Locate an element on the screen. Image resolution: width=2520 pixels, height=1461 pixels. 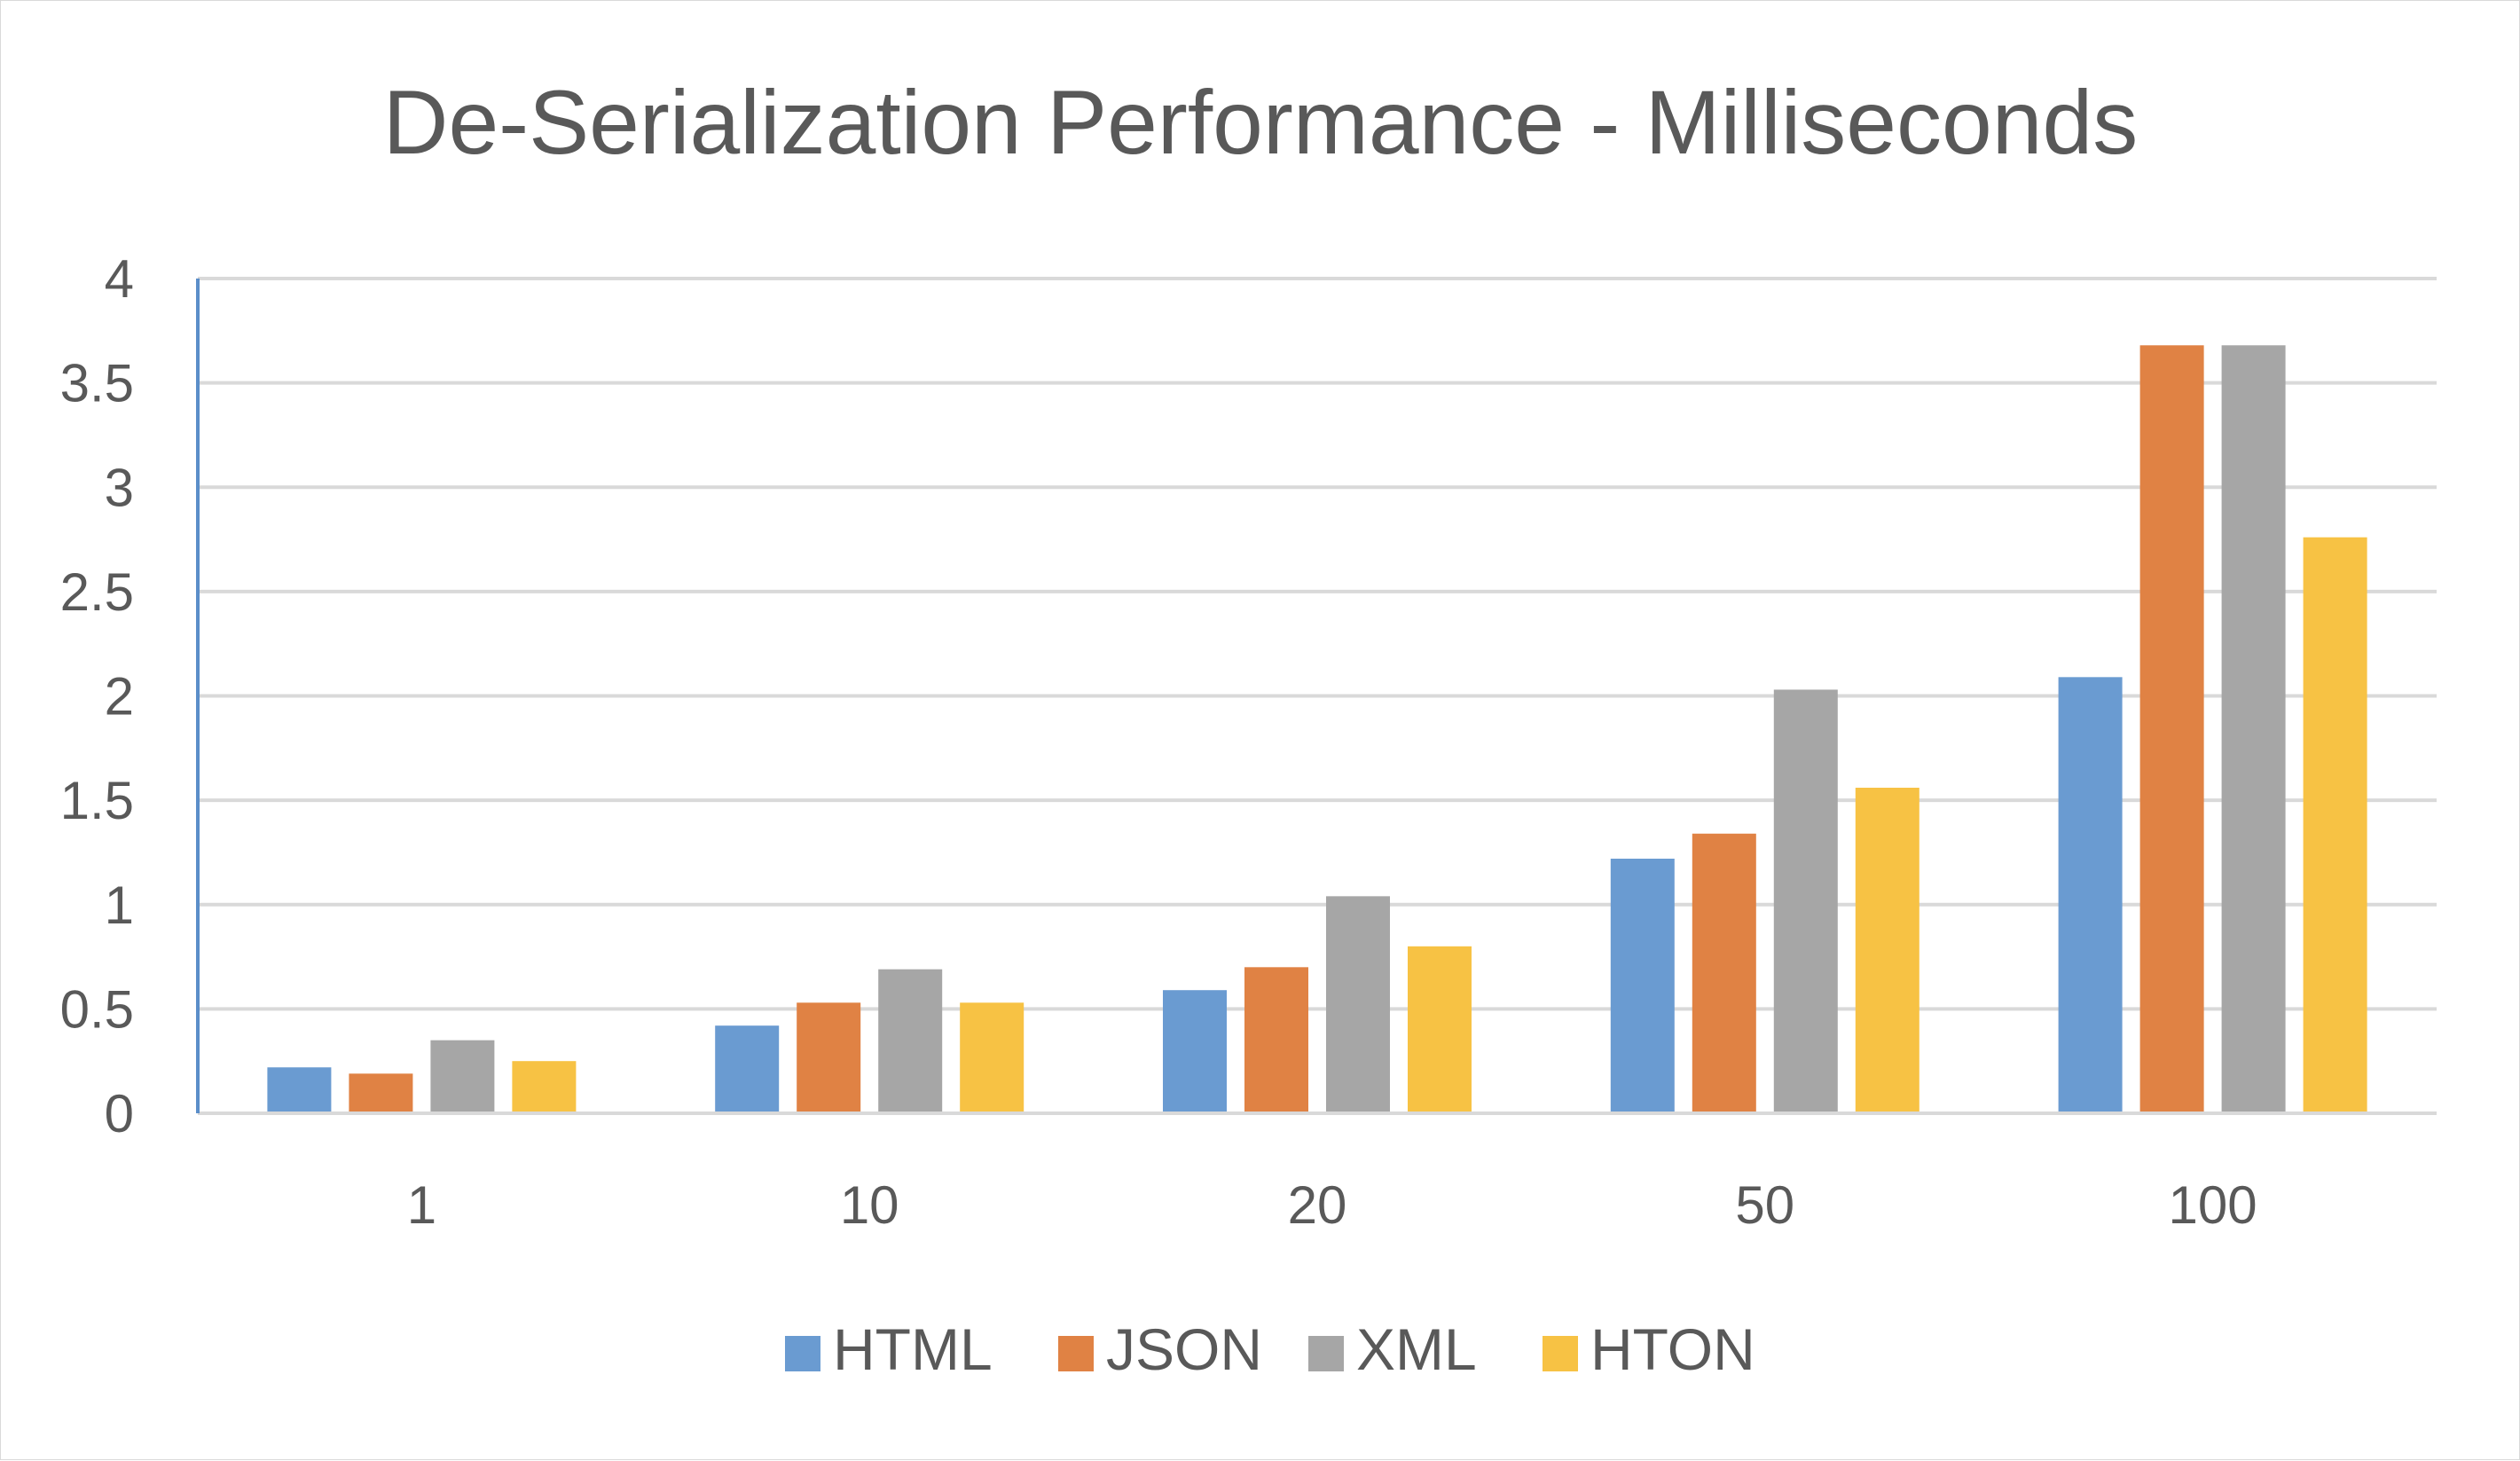
y-tick-label: 2 is located at coordinates (120, 697).